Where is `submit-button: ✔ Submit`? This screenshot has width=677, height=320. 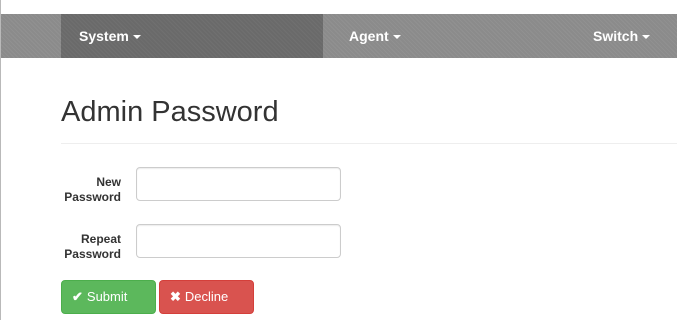 submit-button: ✔ Submit is located at coordinates (108, 297).